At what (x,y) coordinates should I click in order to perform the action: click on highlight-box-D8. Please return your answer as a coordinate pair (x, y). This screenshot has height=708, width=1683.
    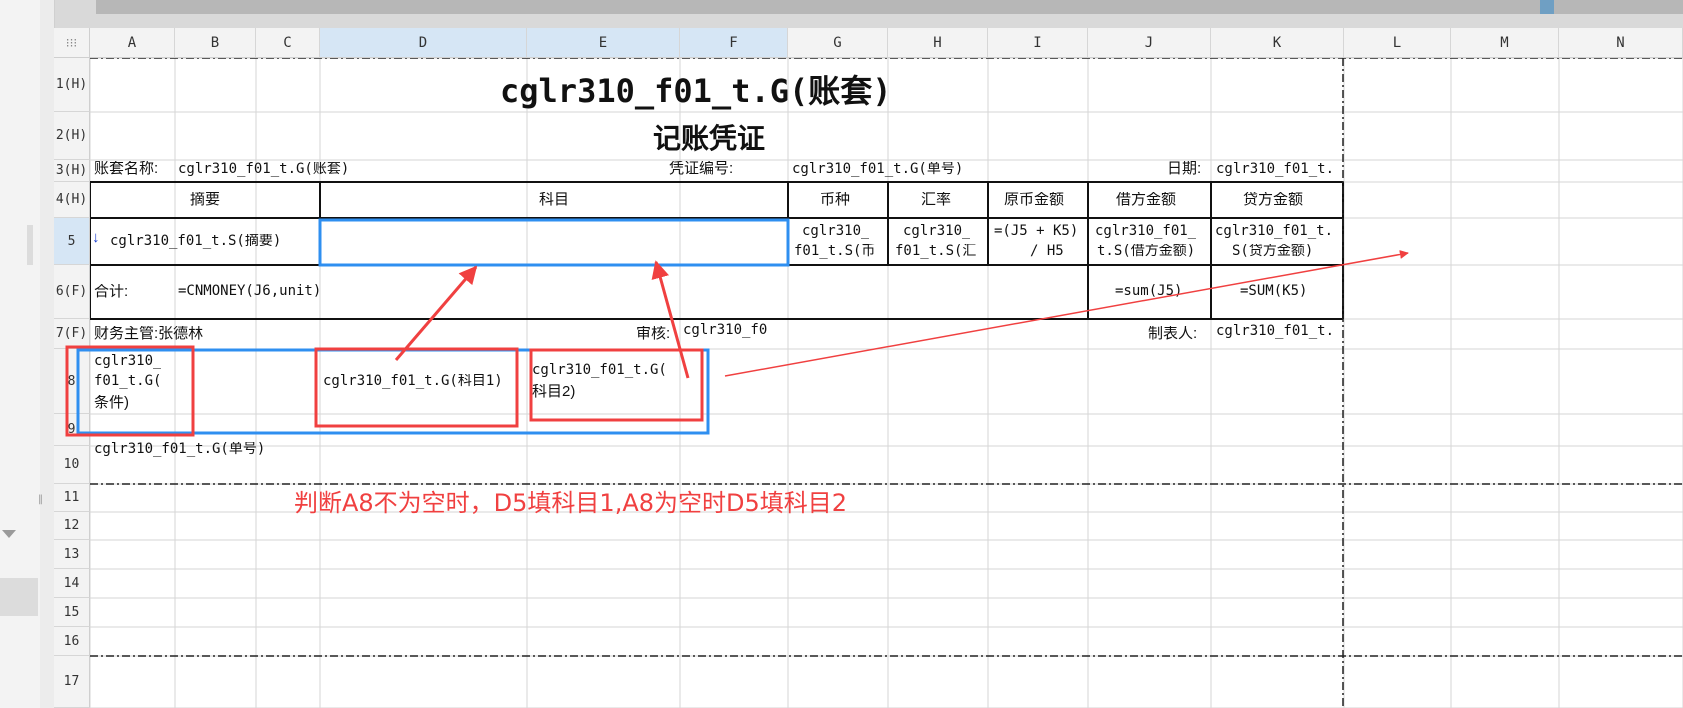
    Looking at the image, I should click on (416, 387).